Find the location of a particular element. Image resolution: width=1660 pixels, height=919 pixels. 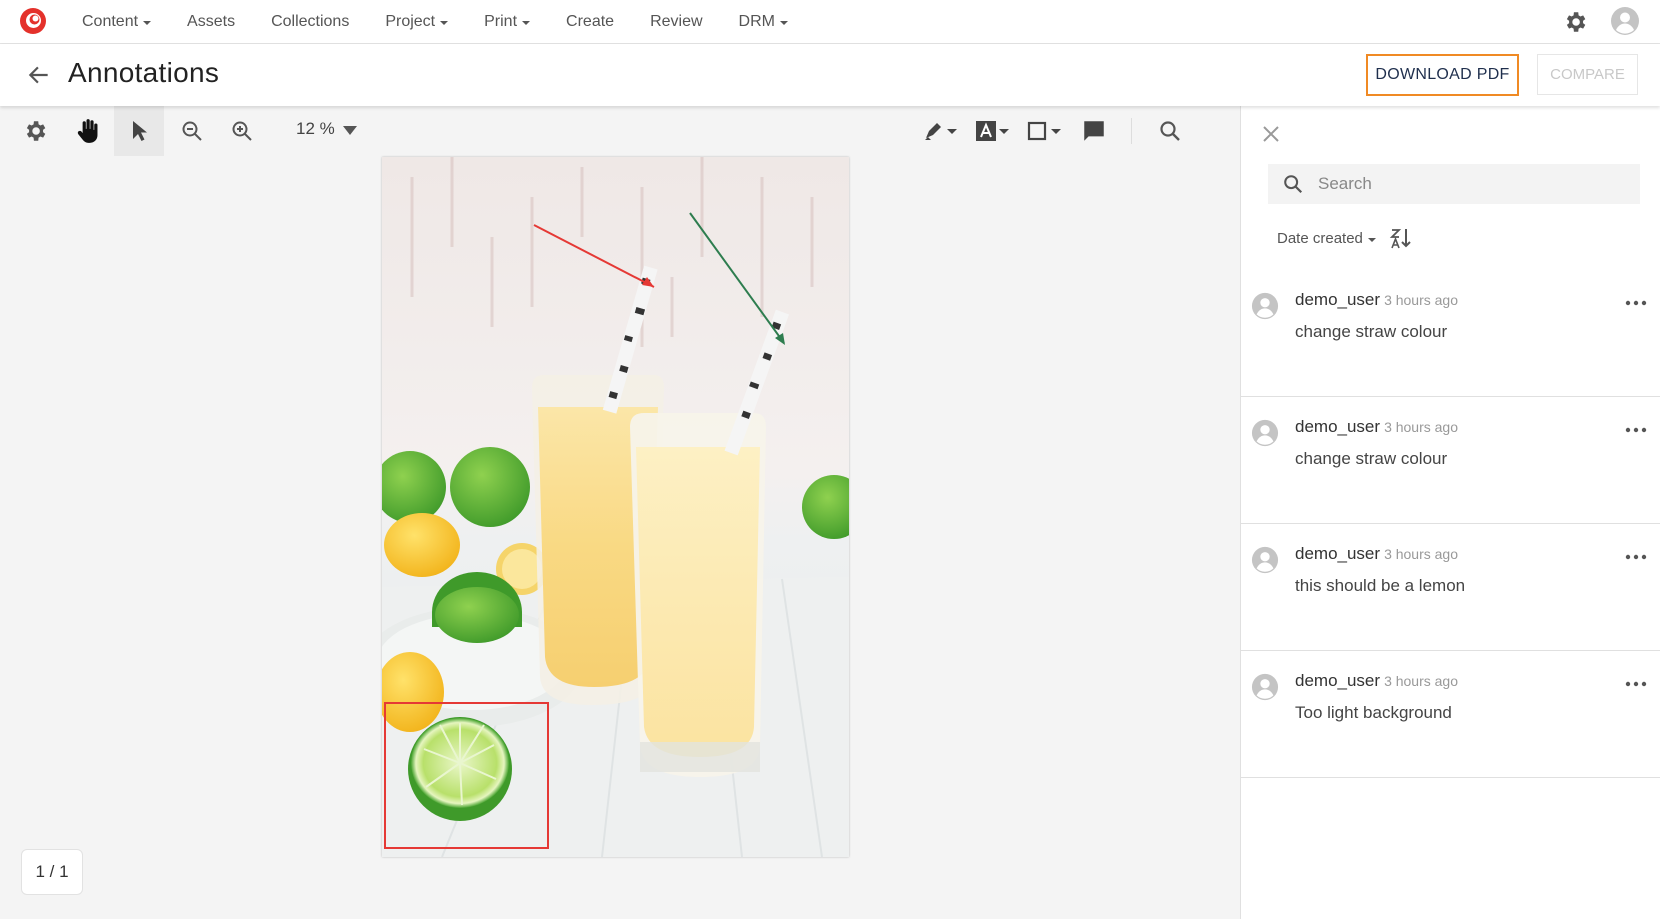

zoom-level-select: 12 % is located at coordinates (315, 129).